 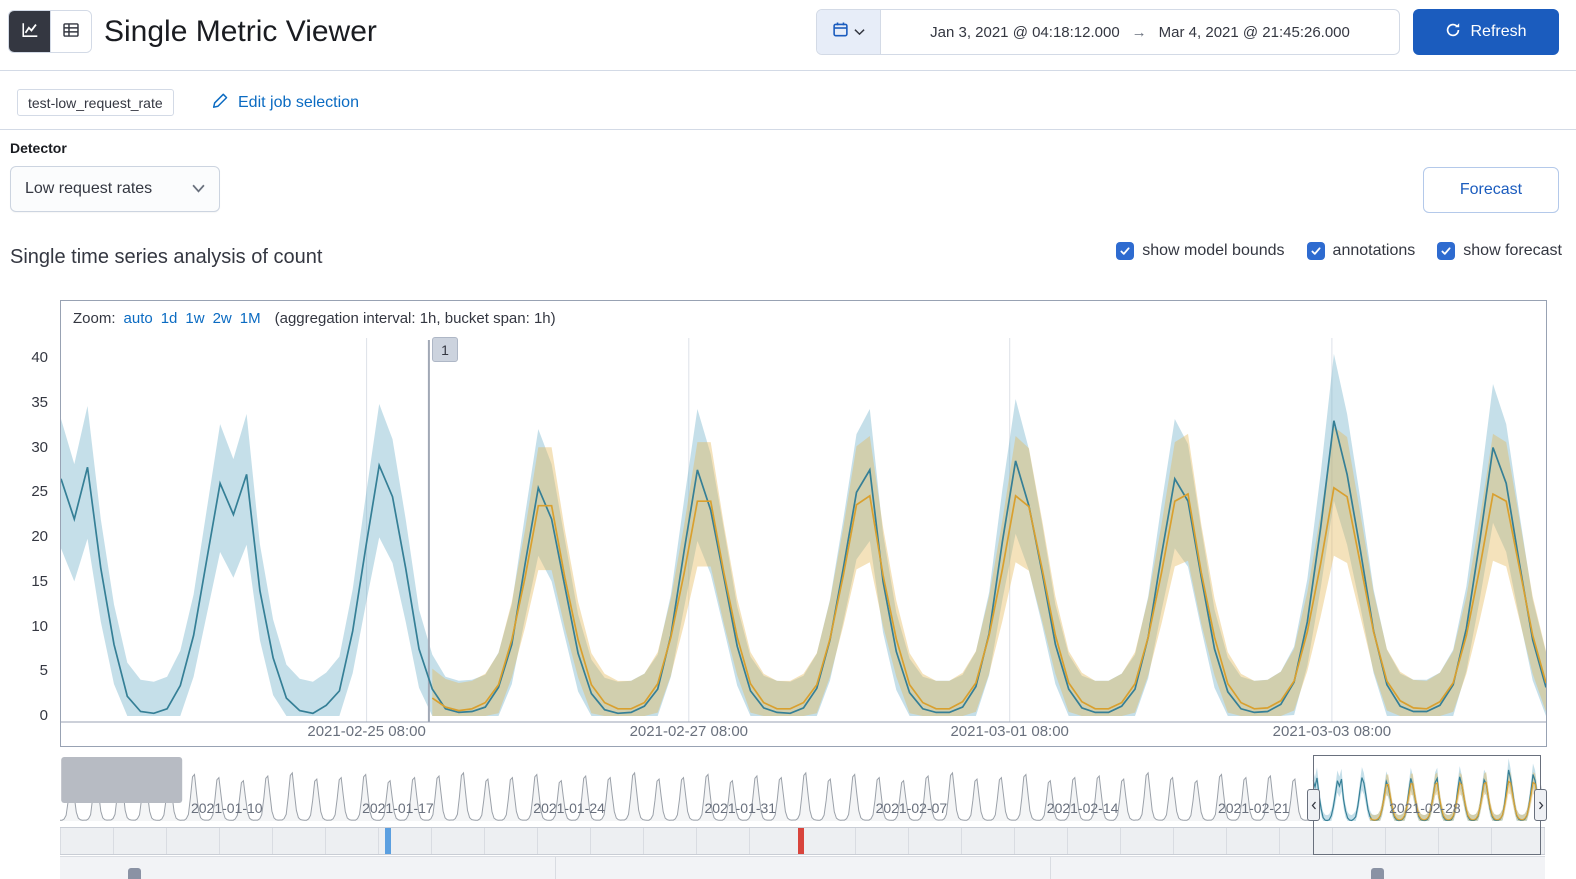 I want to click on pencil-icon, so click(x=220, y=103).